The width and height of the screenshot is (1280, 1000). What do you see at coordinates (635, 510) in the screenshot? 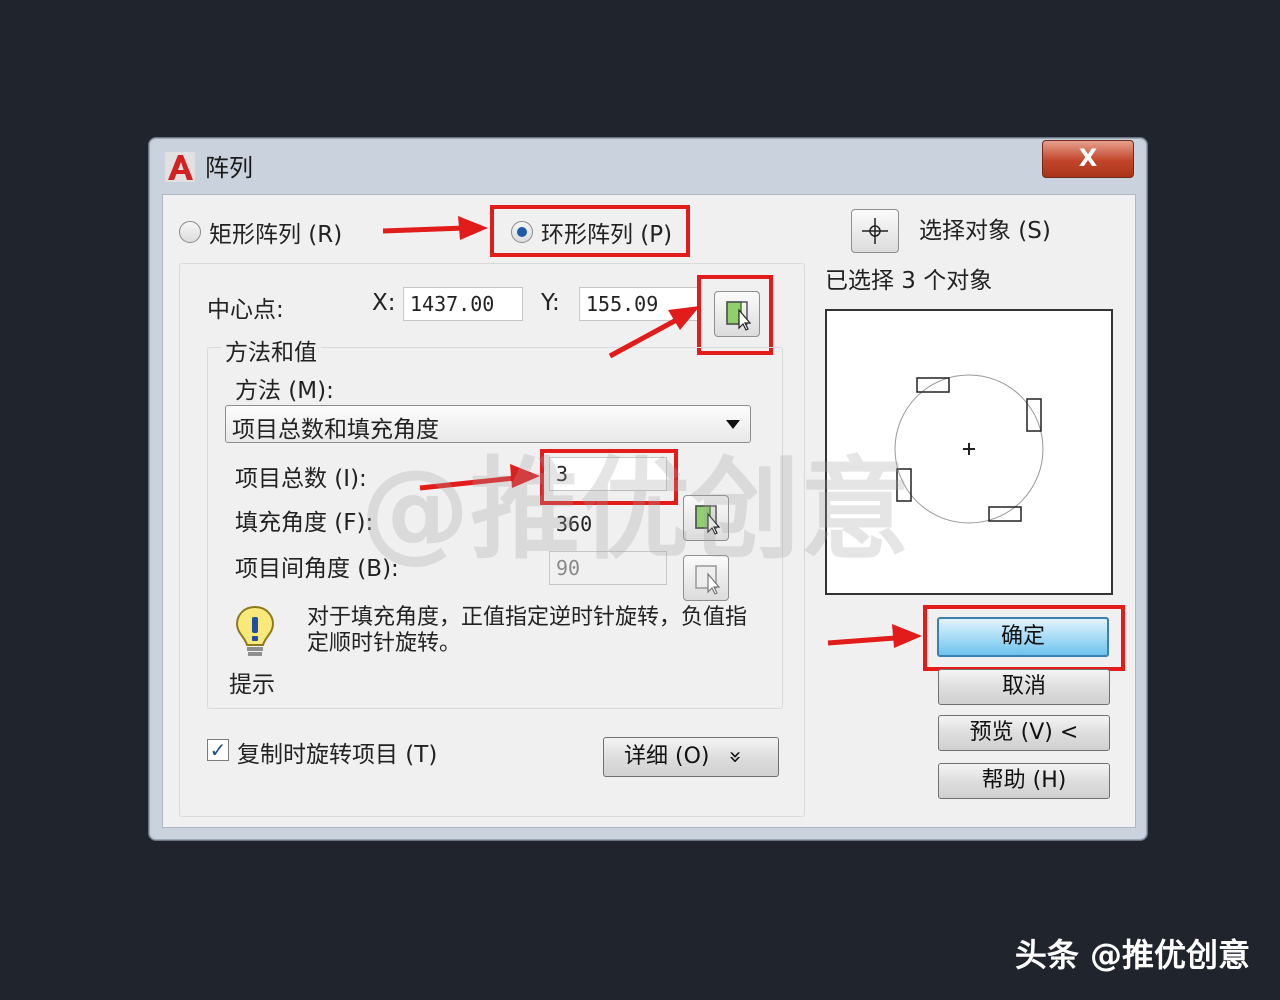
I see `watermark: @推优创意` at bounding box center [635, 510].